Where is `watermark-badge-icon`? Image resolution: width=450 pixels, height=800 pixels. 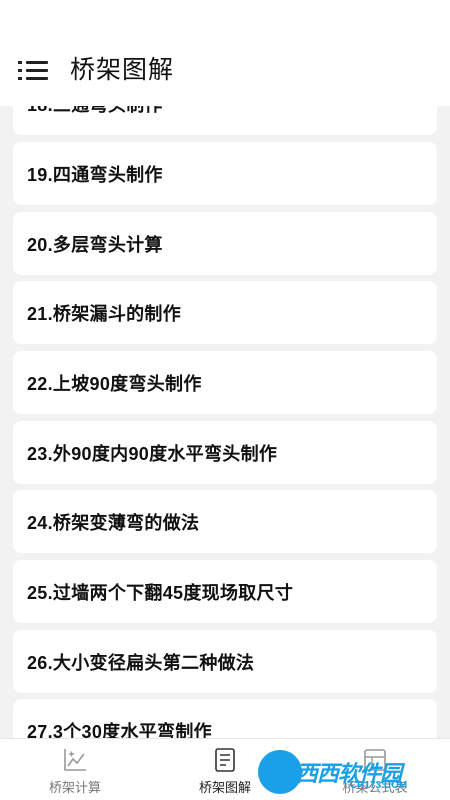 watermark-badge-icon is located at coordinates (280, 772).